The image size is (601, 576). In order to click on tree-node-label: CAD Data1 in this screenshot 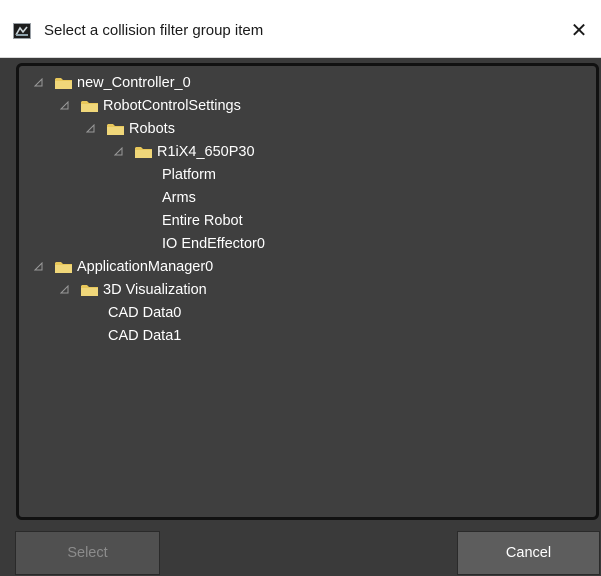, I will do `click(145, 336)`.